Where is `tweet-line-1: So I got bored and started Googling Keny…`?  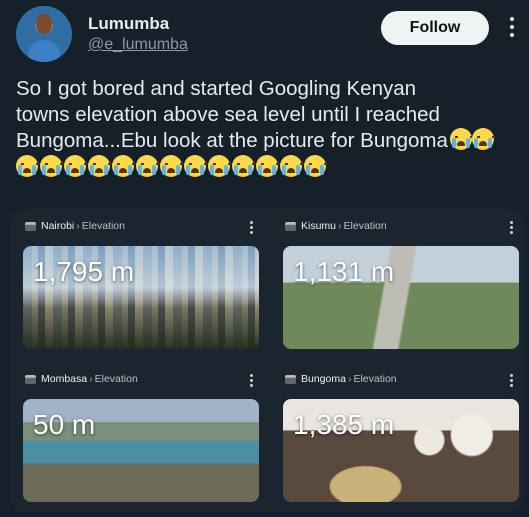
tweet-line-1: So I got bored and started Googling Keny… is located at coordinates (216, 88).